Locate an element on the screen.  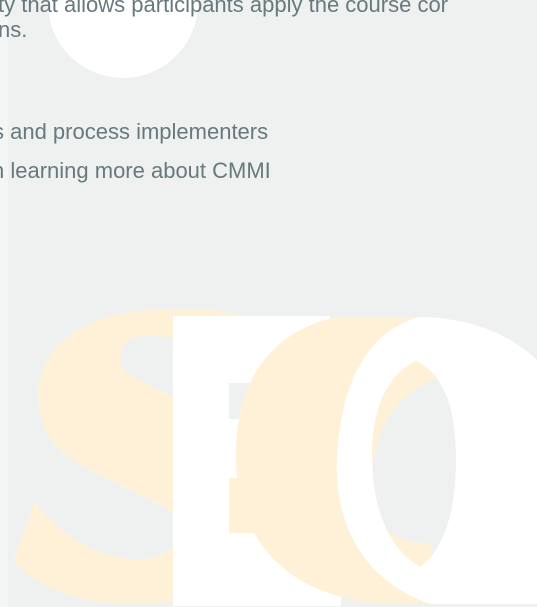
bullet-item-2: n learning more about CMMI is located at coordinates (135, 170).